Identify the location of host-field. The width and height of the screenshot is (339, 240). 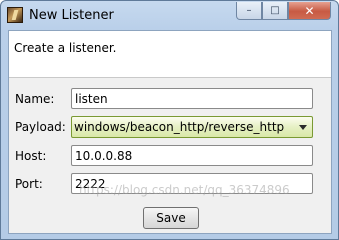
(192, 155).